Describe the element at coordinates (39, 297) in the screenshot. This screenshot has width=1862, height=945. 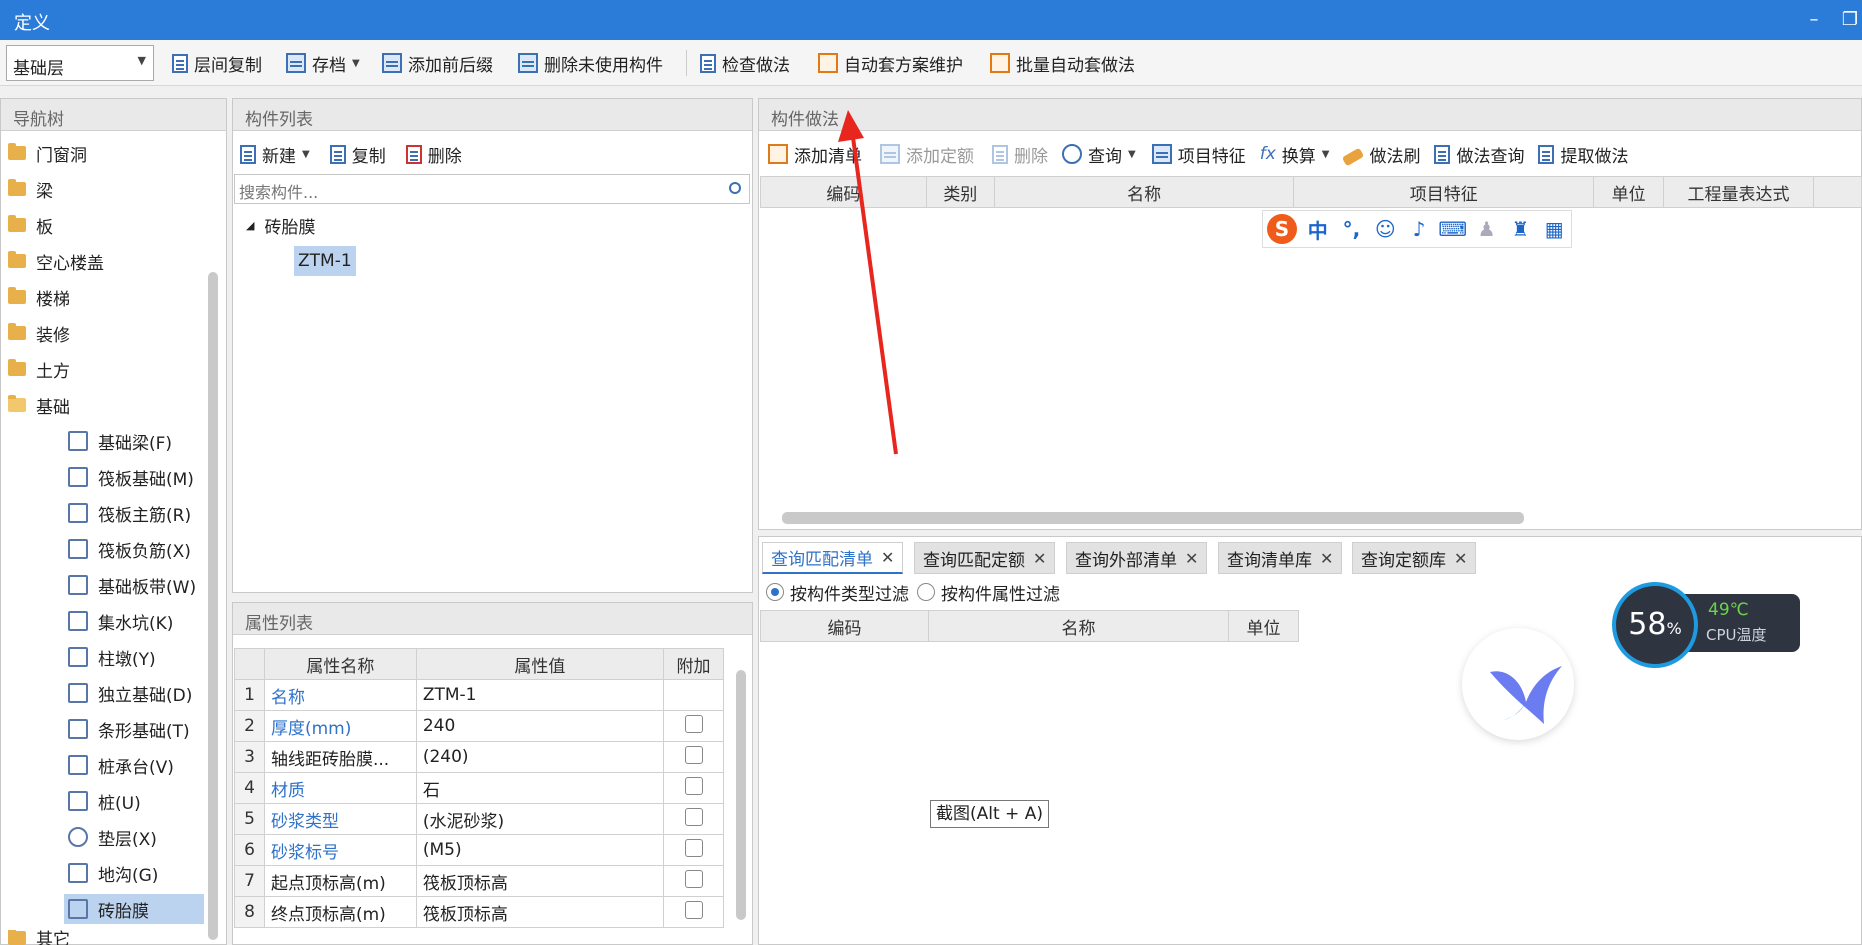
I see `nav-item-stairs: 楼梯` at that location.